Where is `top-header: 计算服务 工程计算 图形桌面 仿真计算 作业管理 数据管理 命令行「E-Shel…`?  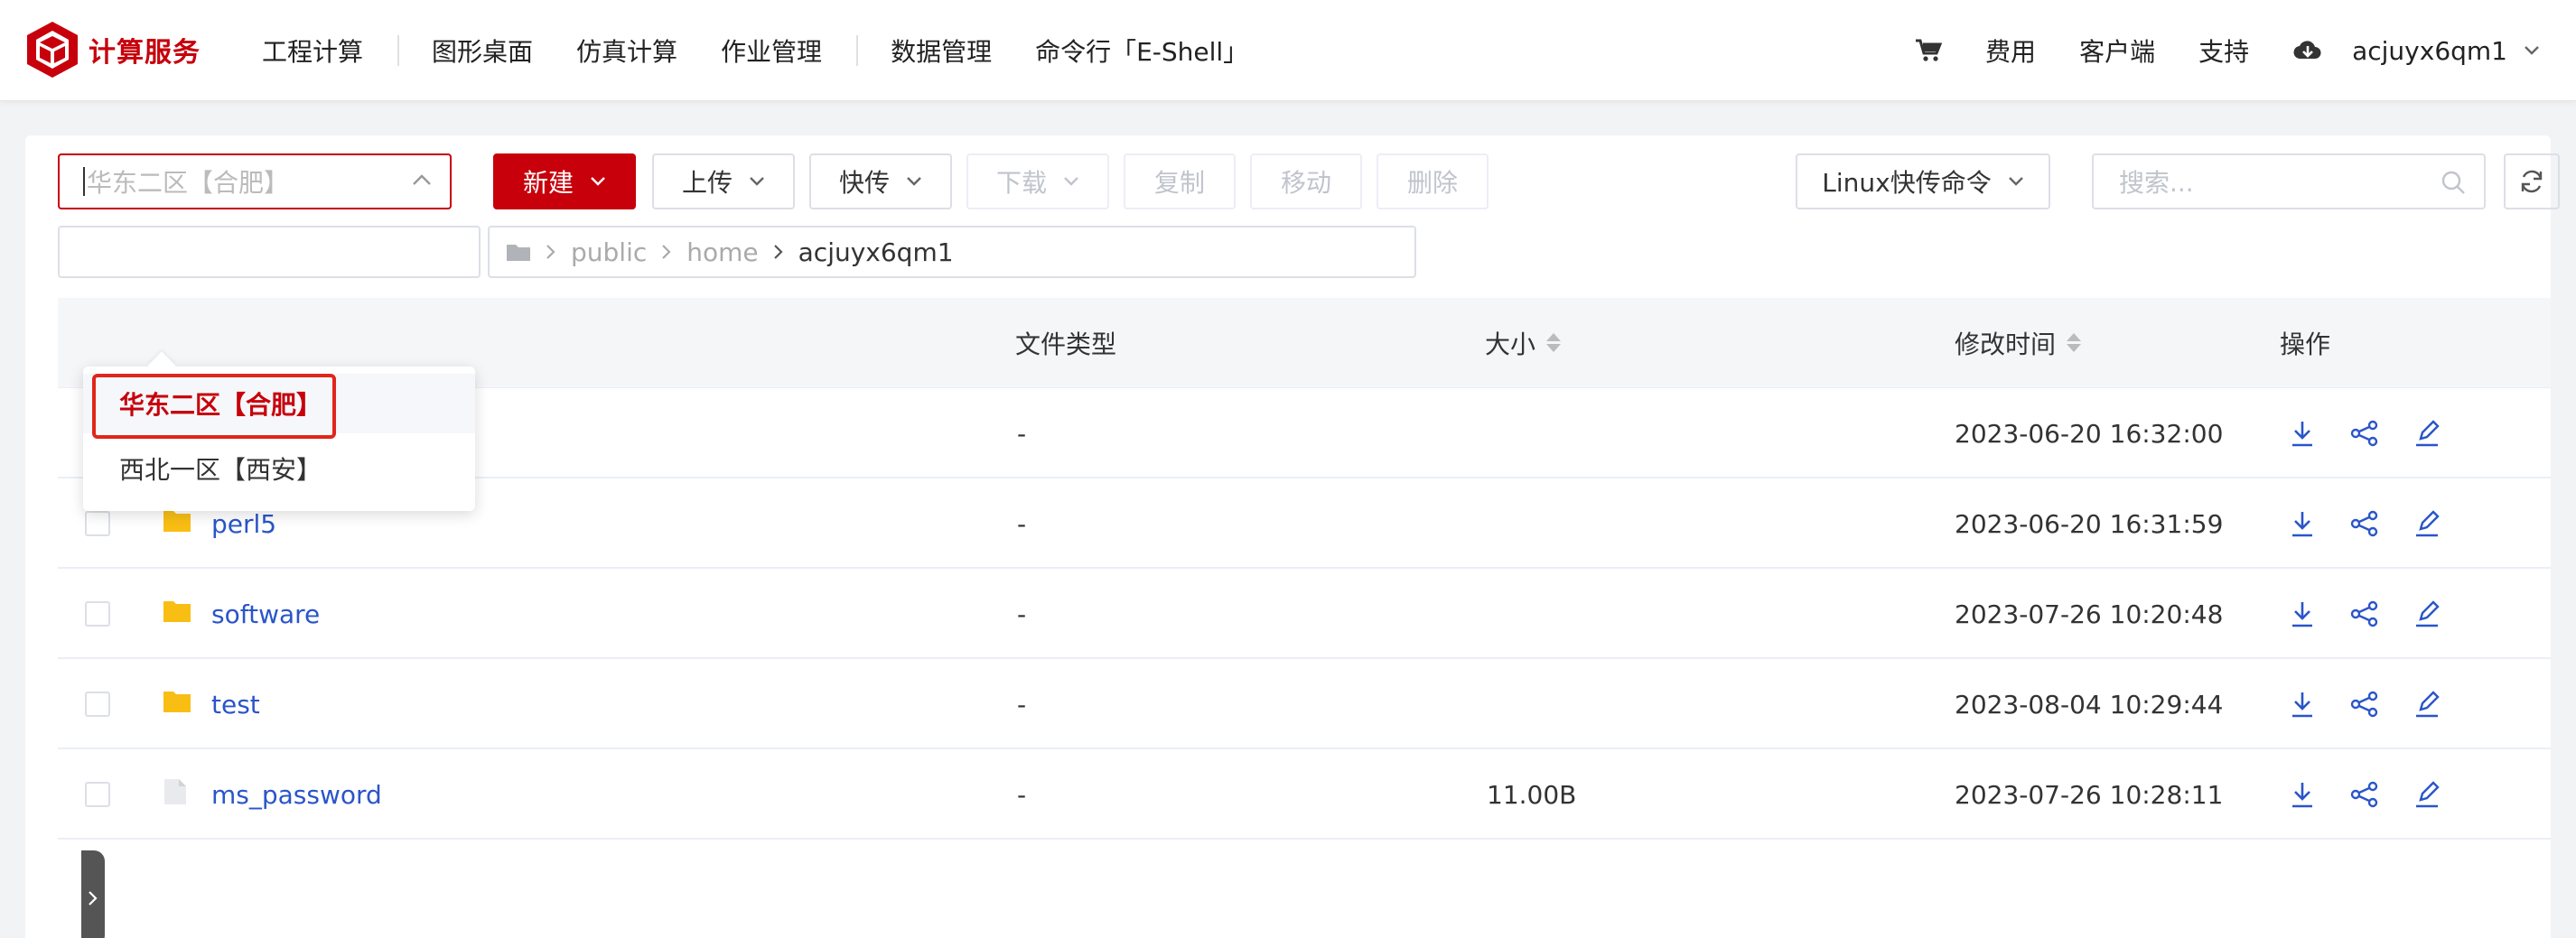
top-header: 计算服务 工程计算 图形桌面 仿真计算 作业管理 数据管理 命令行「E-Shel… is located at coordinates (1288, 51).